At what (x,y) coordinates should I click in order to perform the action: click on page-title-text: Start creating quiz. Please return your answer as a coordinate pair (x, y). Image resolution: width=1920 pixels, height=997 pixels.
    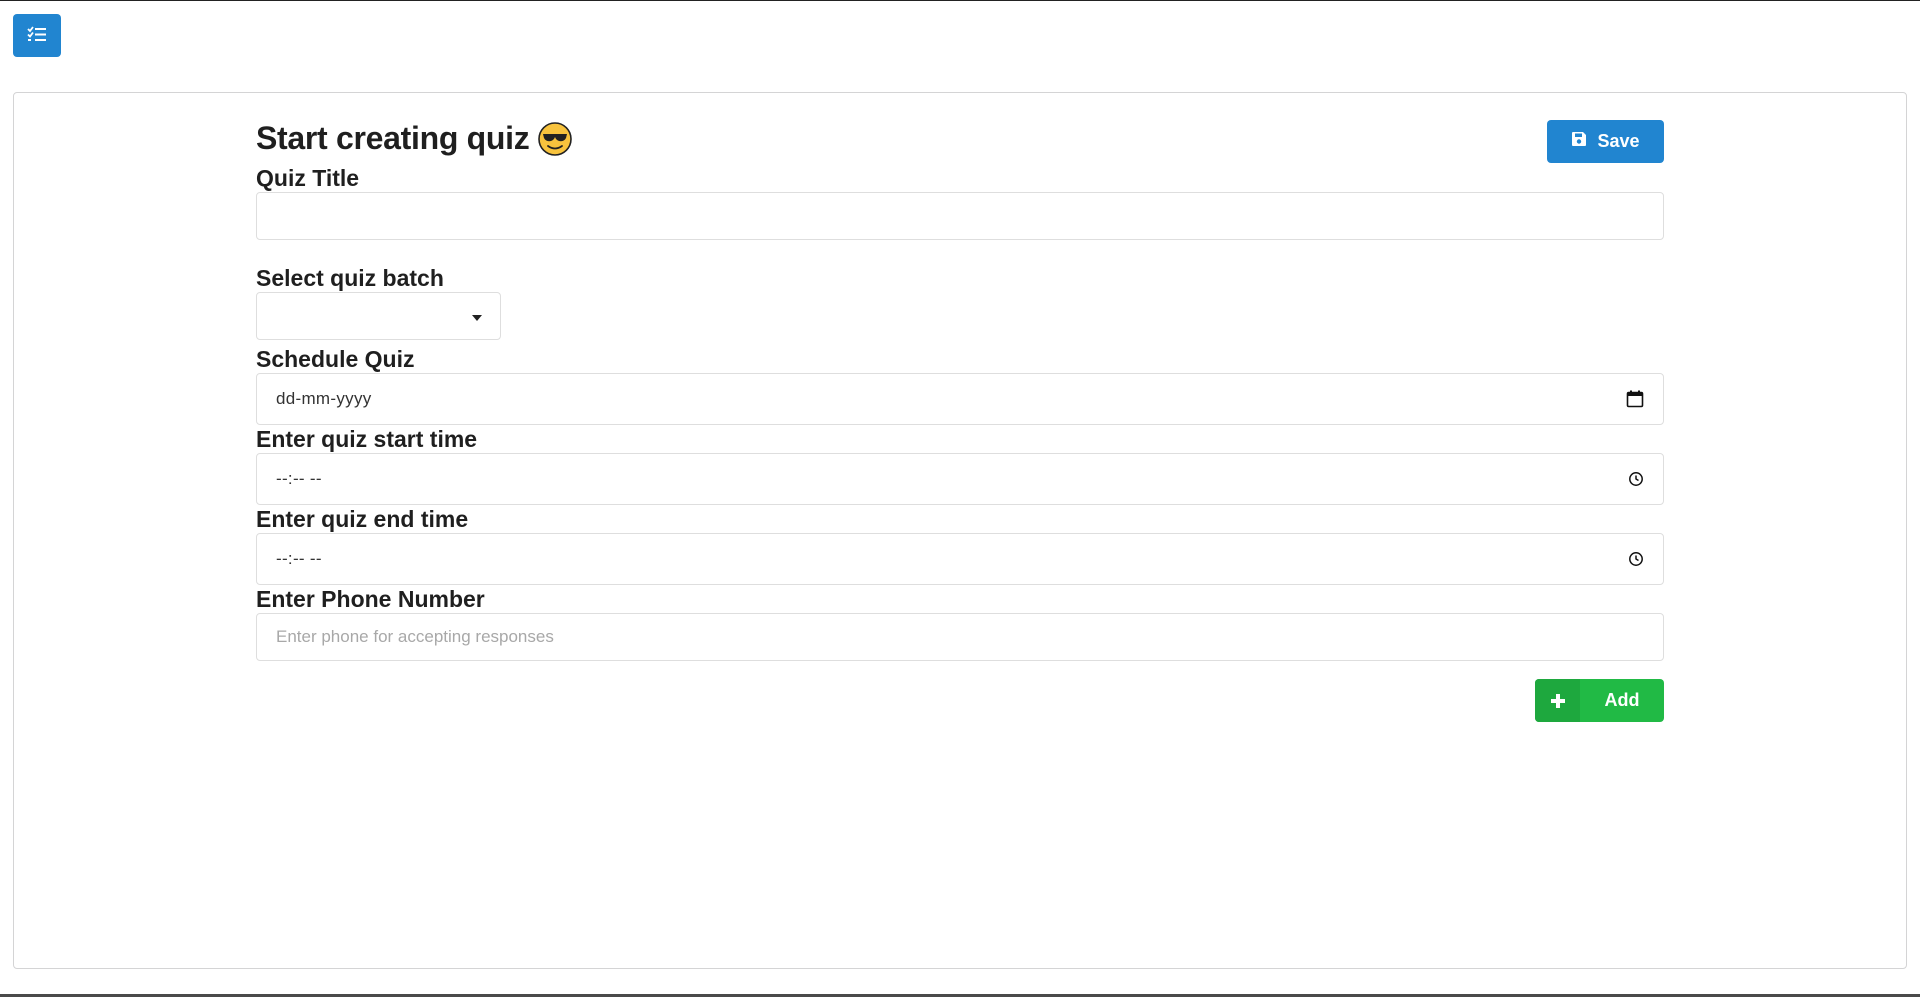
    Looking at the image, I should click on (393, 138).